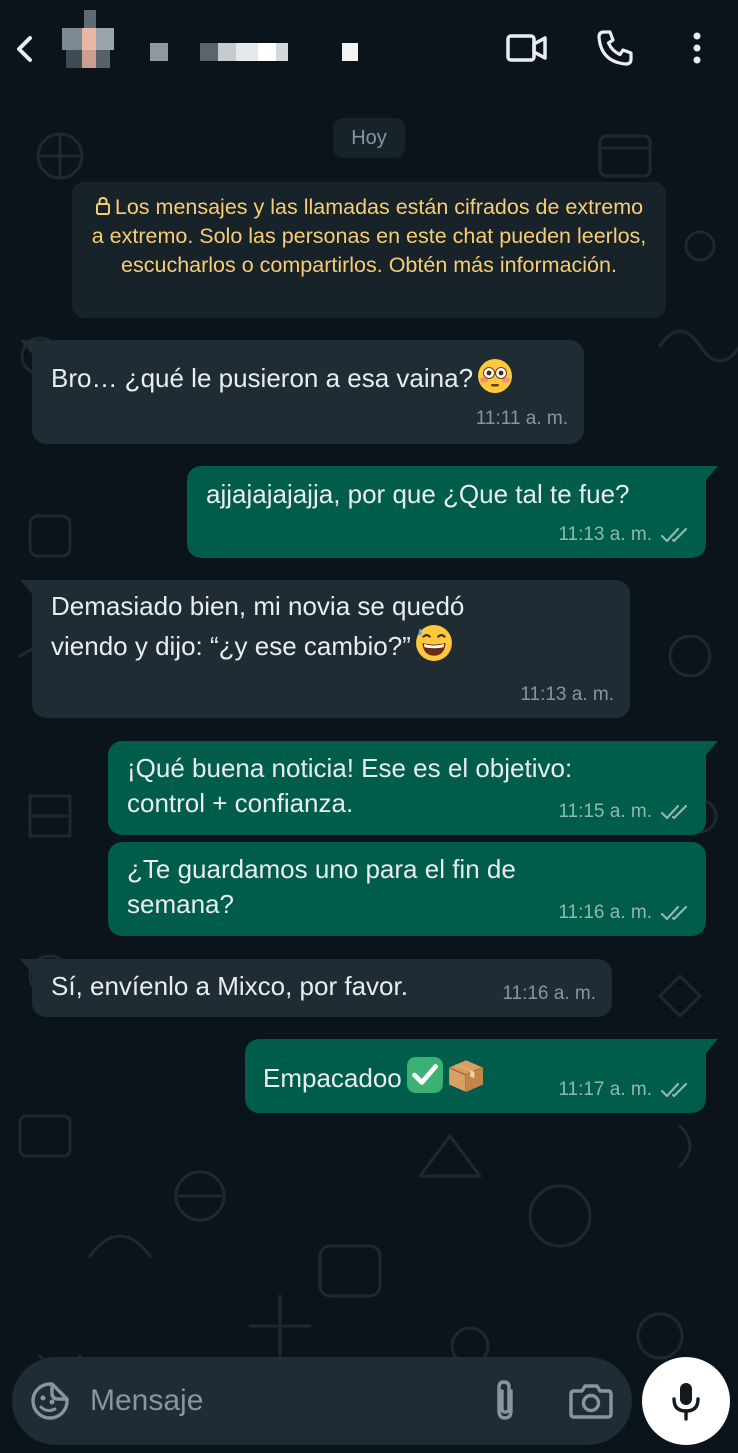 The image size is (738, 1453). I want to click on phone-icon, so click(615, 48).